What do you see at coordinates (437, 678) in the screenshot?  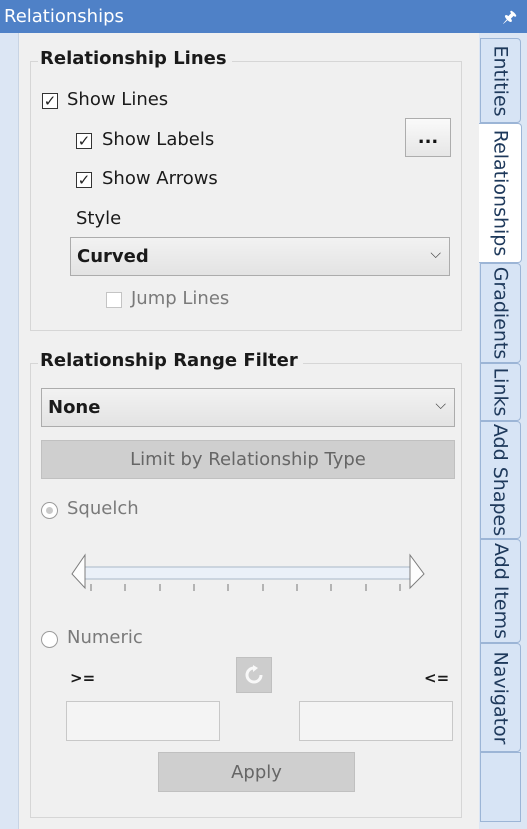 I see `lte-label: <=` at bounding box center [437, 678].